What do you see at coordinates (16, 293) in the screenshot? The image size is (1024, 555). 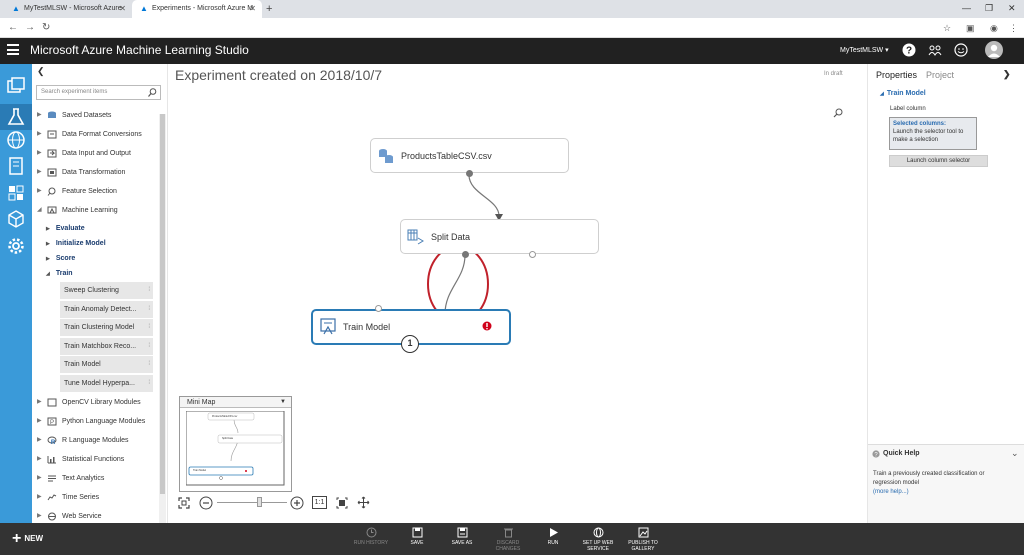 I see `nav-rail` at bounding box center [16, 293].